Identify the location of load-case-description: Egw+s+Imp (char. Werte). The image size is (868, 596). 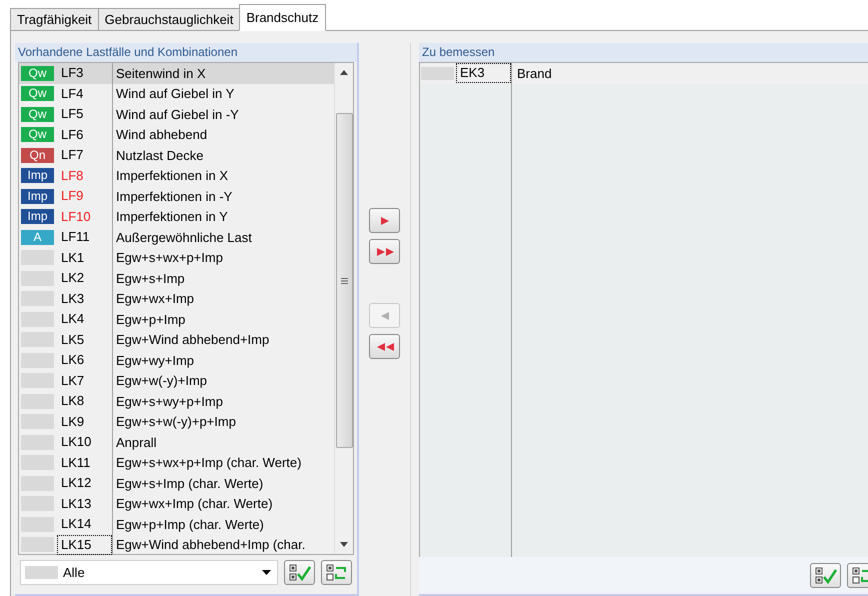
(190, 483).